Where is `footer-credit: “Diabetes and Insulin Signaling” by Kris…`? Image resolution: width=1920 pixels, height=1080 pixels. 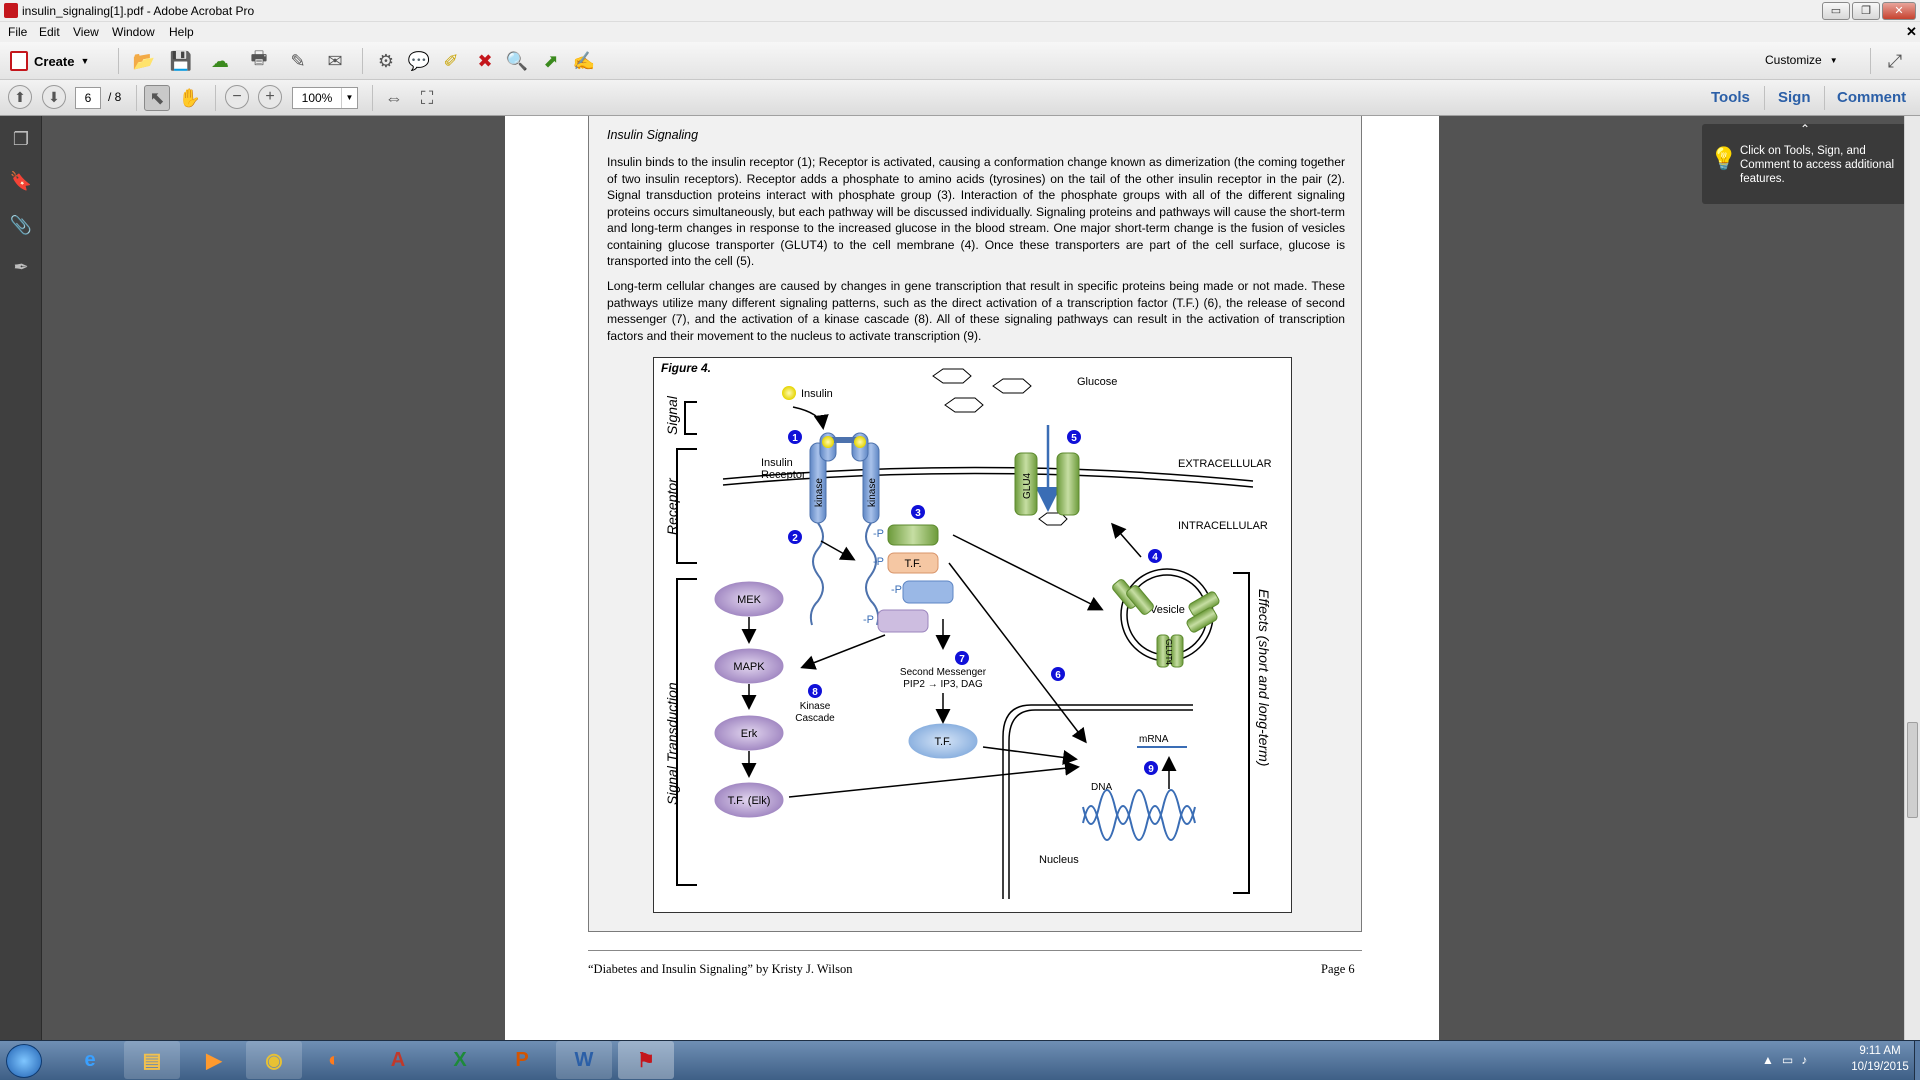 footer-credit: “Diabetes and Insulin Signaling” by Kris… is located at coordinates (720, 969).